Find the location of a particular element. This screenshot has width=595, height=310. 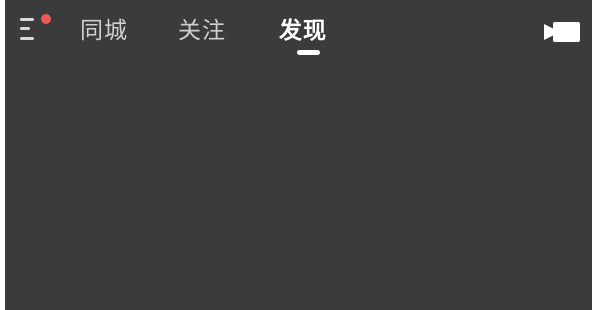

tab-tongcheng: 同城 is located at coordinates (104, 31).